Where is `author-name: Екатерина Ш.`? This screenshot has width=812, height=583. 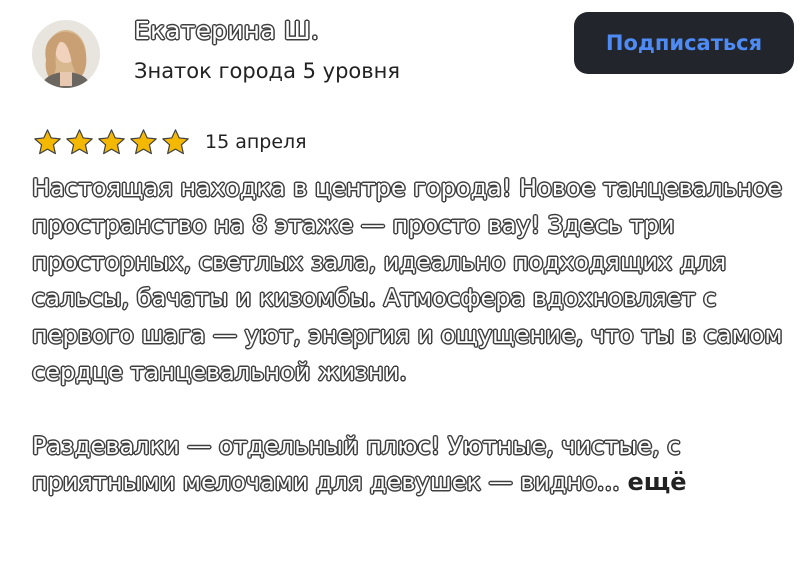 author-name: Екатерина Ш. is located at coordinates (226, 31).